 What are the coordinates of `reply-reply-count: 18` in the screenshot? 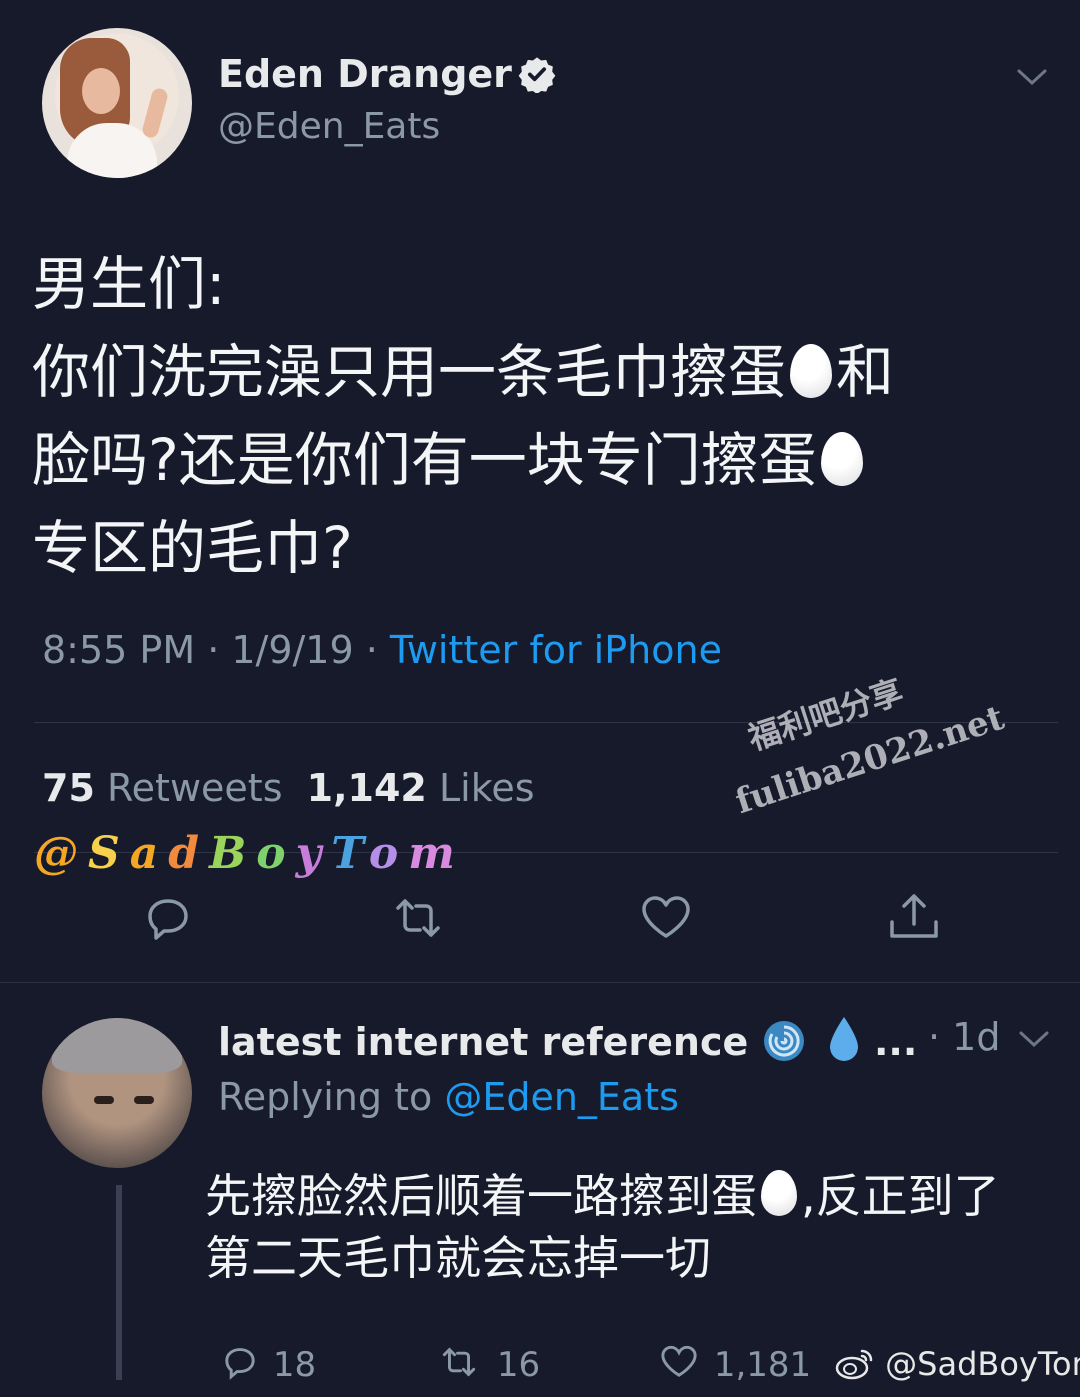 It's located at (267, 1362).